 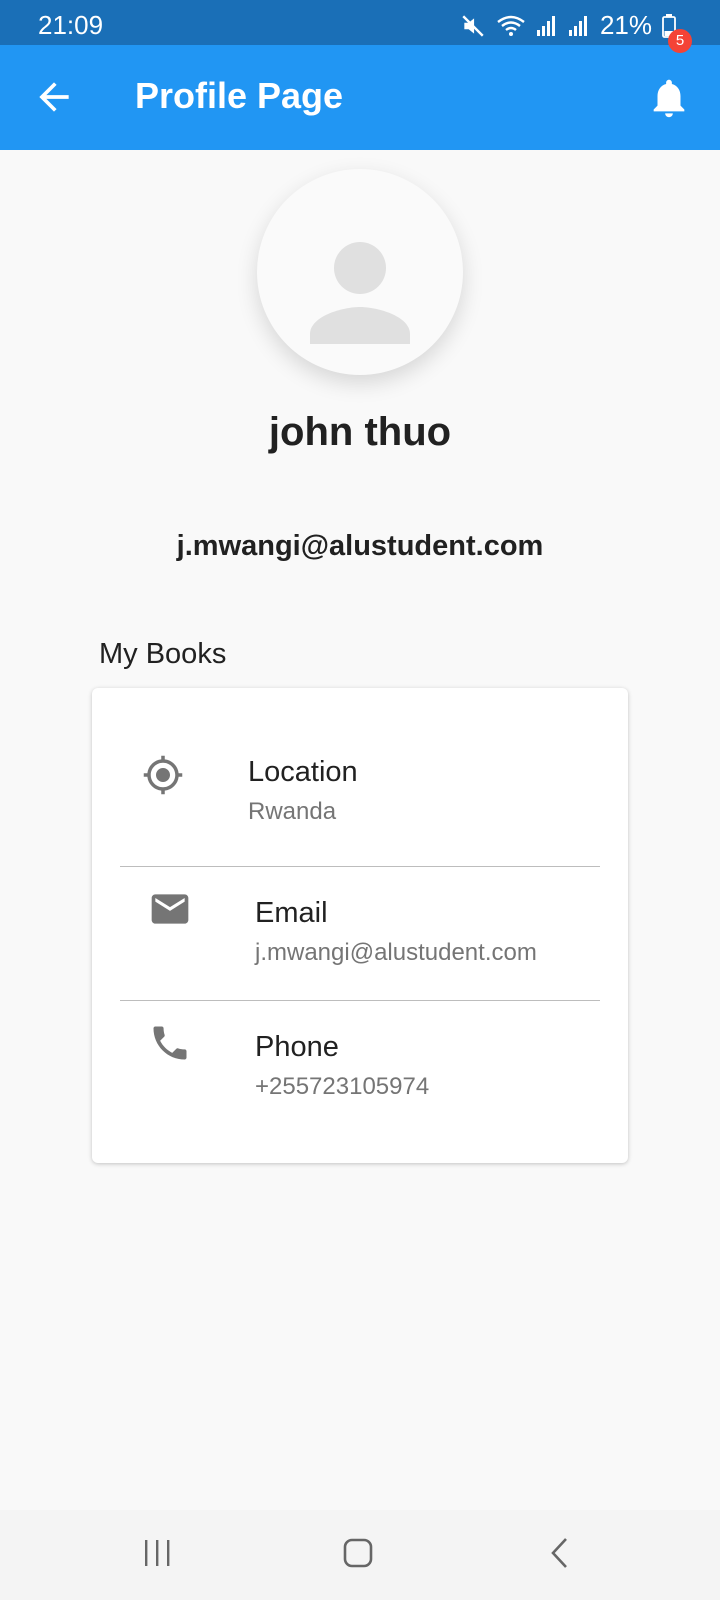 I want to click on profile-name: john thuo, so click(x=360, y=432).